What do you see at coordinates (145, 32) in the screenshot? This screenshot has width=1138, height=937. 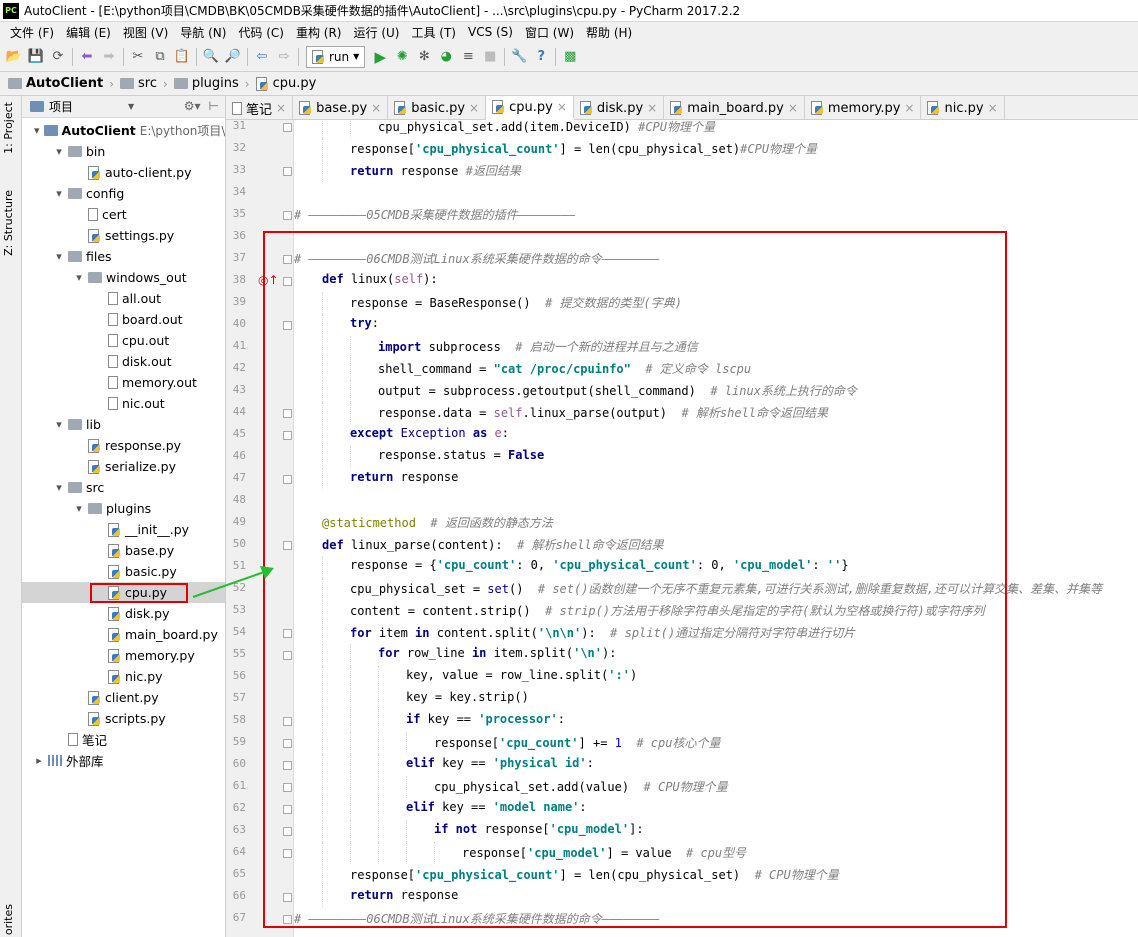 I see `menu-item: 视图 (V)` at bounding box center [145, 32].